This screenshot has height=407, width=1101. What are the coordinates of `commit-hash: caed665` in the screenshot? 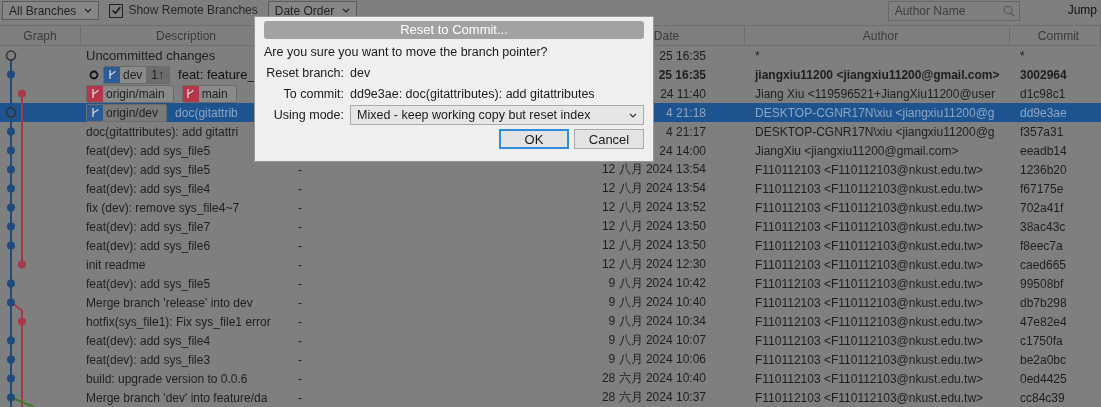 It's located at (1043, 264).